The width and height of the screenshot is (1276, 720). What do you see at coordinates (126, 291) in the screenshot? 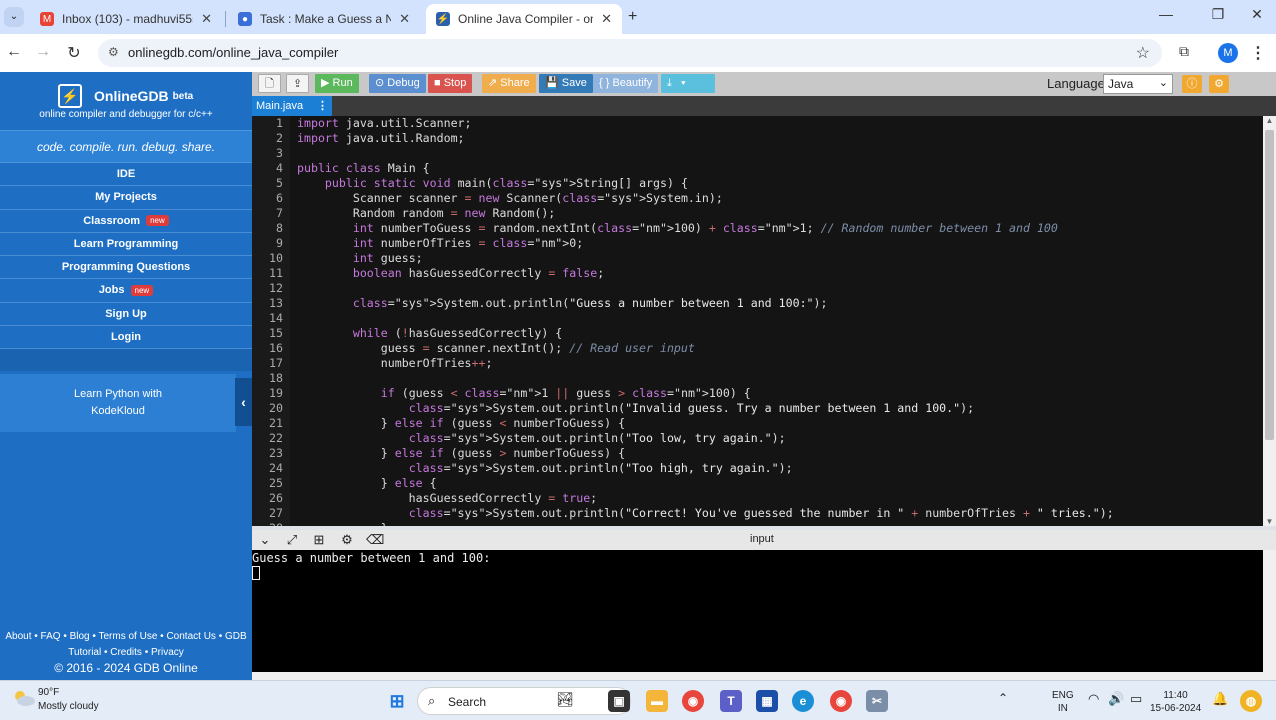
I see `sidebar-item-jobs: Jobs new` at bounding box center [126, 291].